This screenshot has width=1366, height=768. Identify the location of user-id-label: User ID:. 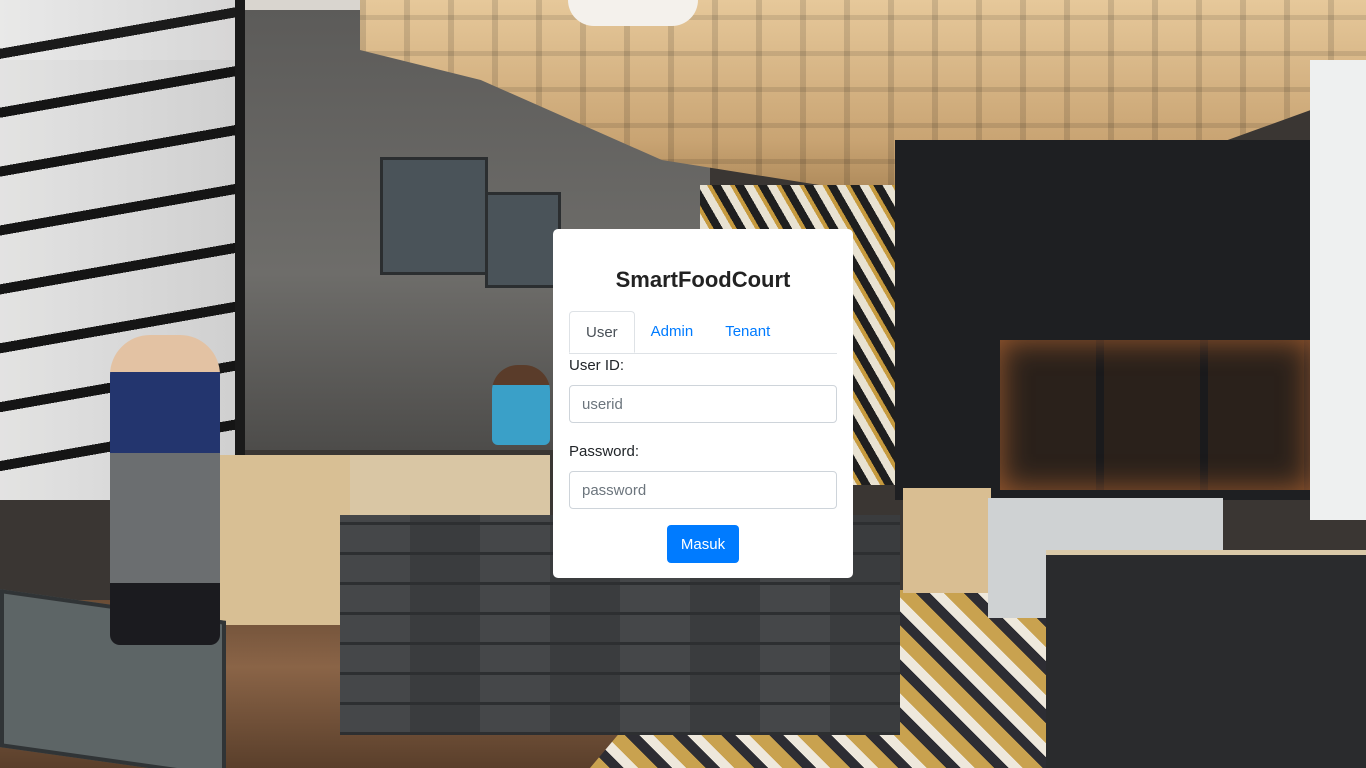
(597, 365).